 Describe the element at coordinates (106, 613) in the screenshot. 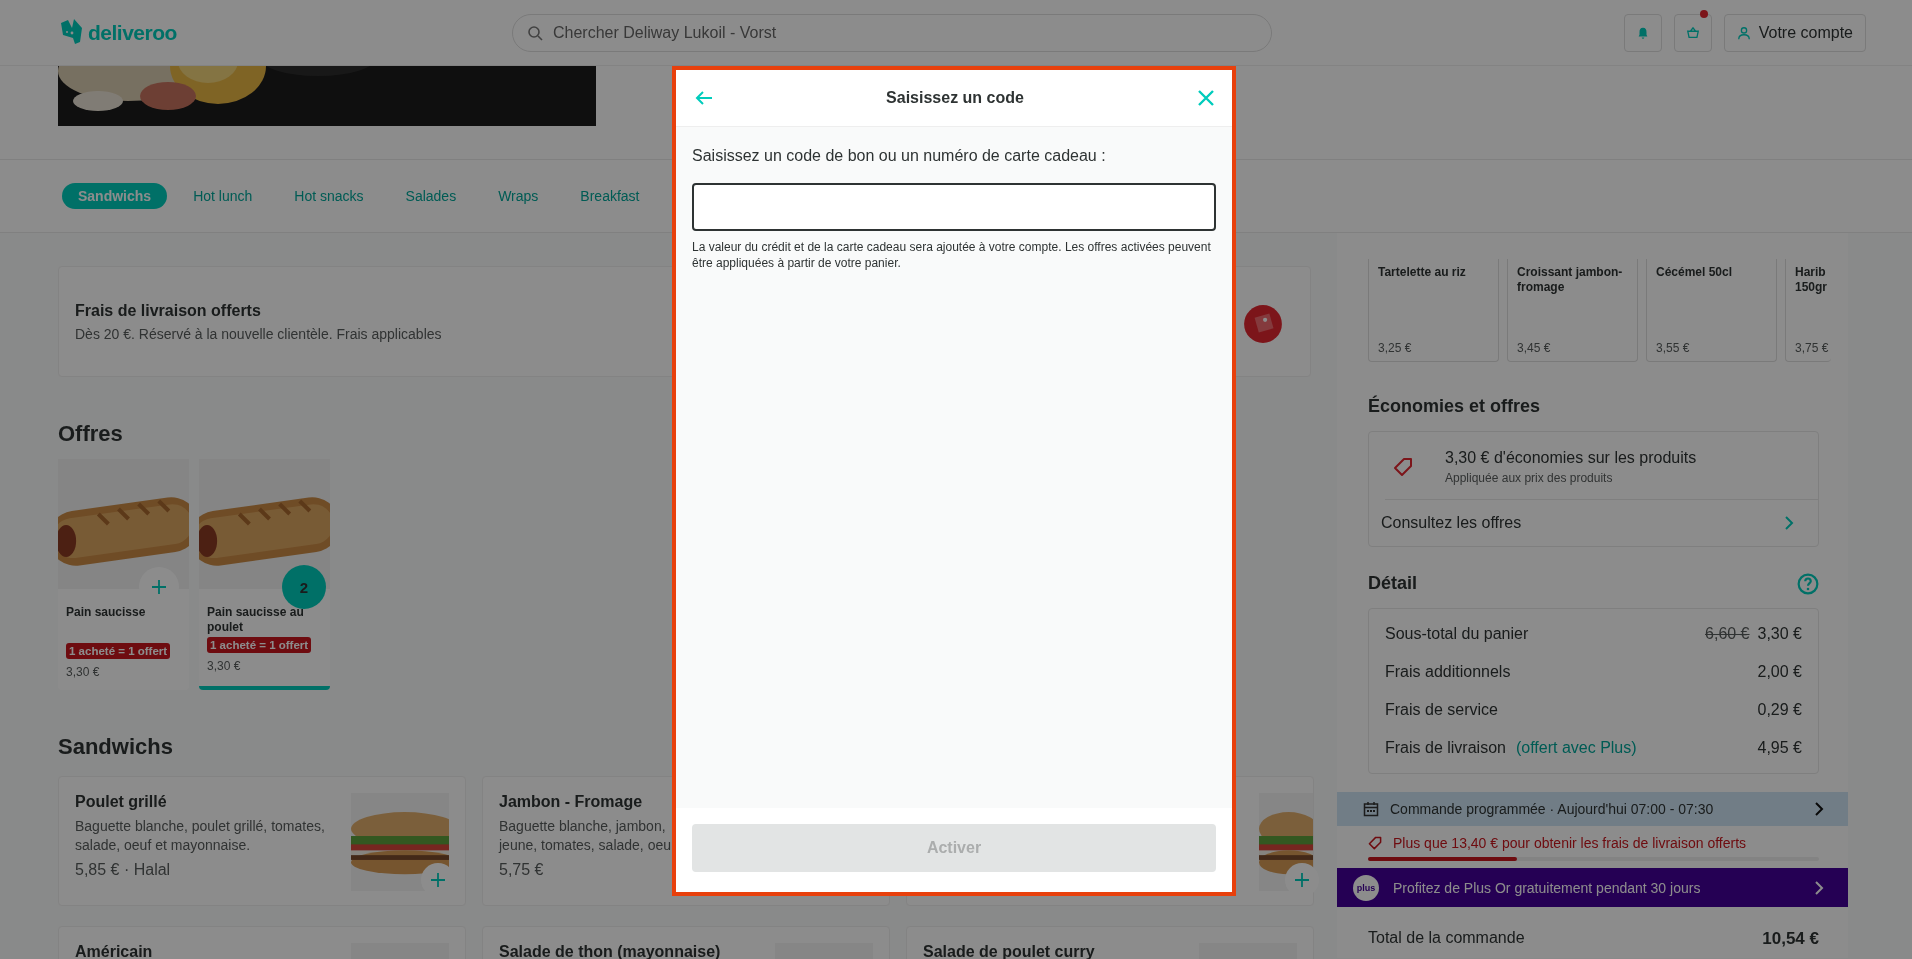

I see `offer-name: Pain saucisse` at that location.